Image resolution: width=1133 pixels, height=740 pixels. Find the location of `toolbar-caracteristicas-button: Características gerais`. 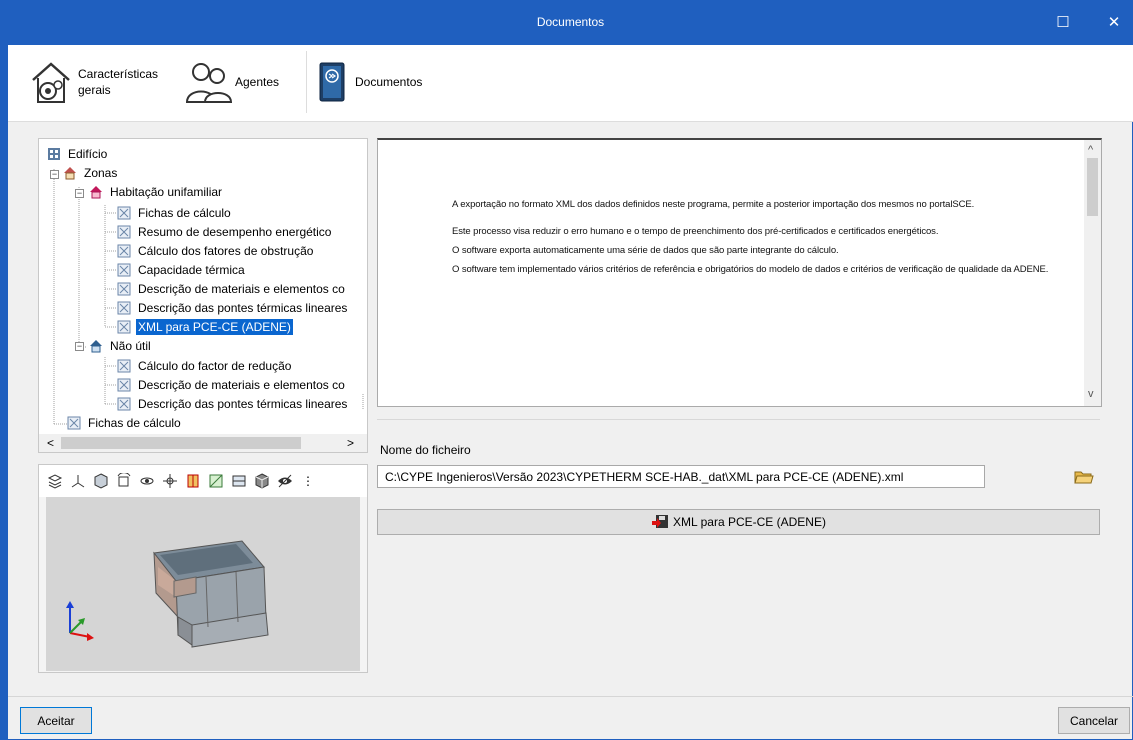

toolbar-caracteristicas-button: Características gerais is located at coordinates (93, 82).